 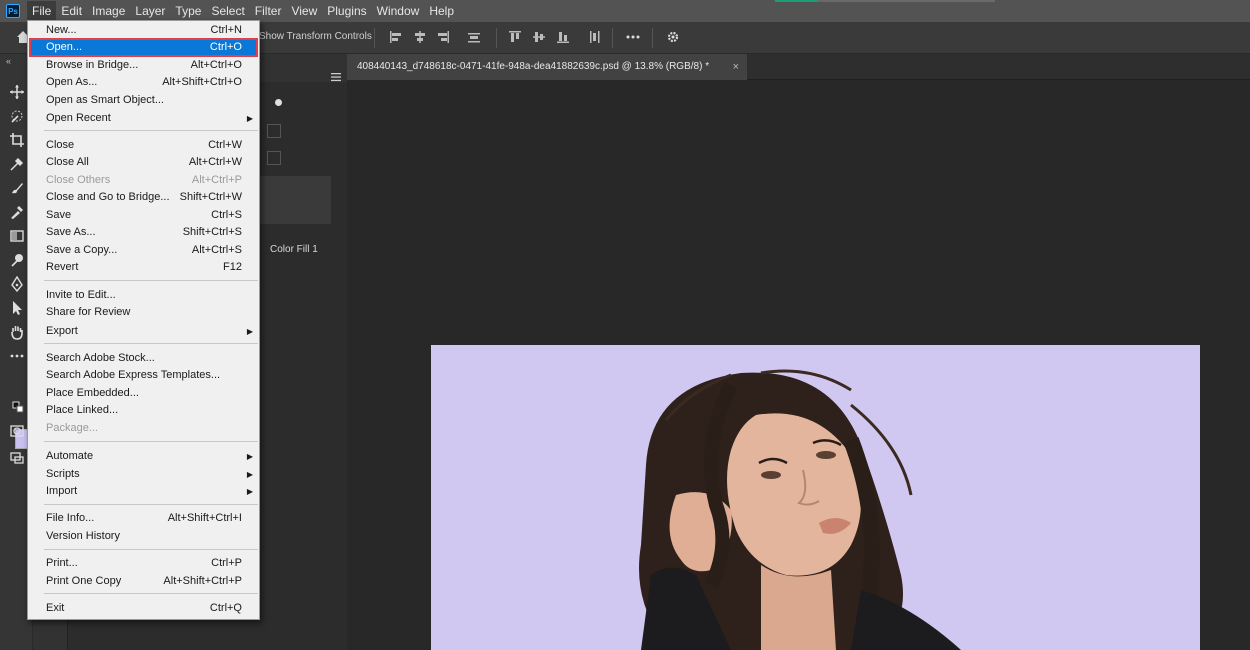 I want to click on menu-item-exit: Exit Ctrl+Q, so click(x=143, y=608).